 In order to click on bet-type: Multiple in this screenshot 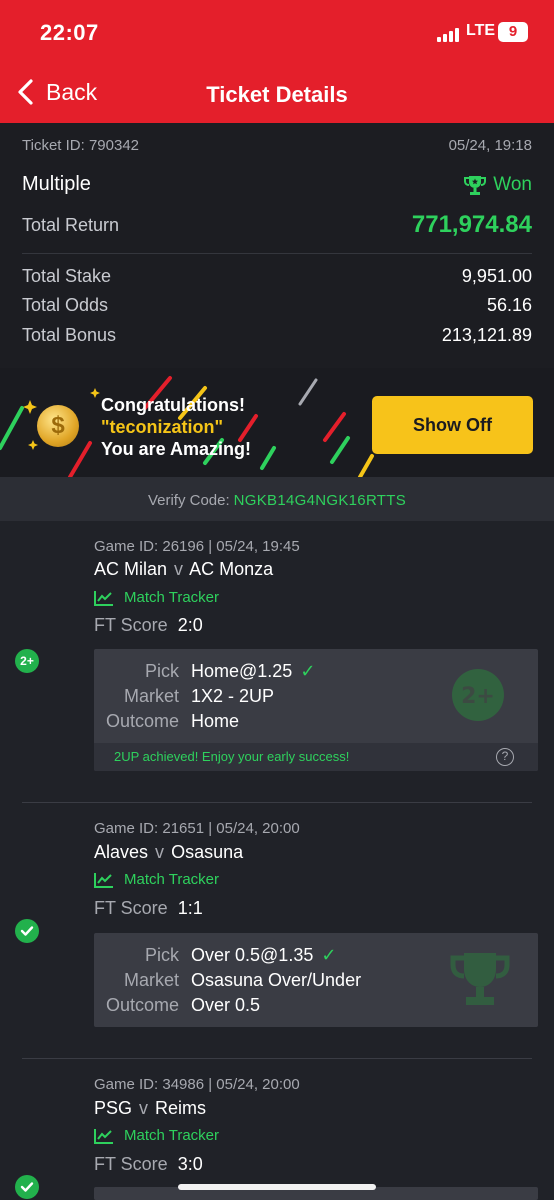, I will do `click(56, 184)`.